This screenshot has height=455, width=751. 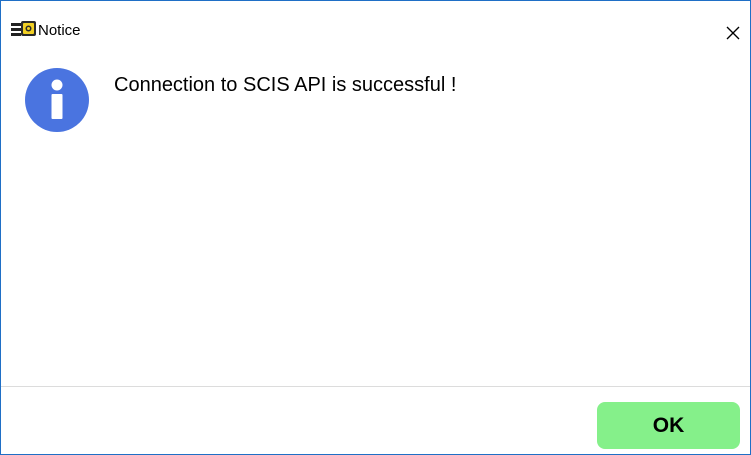 I want to click on close-button, so click(x=733, y=28).